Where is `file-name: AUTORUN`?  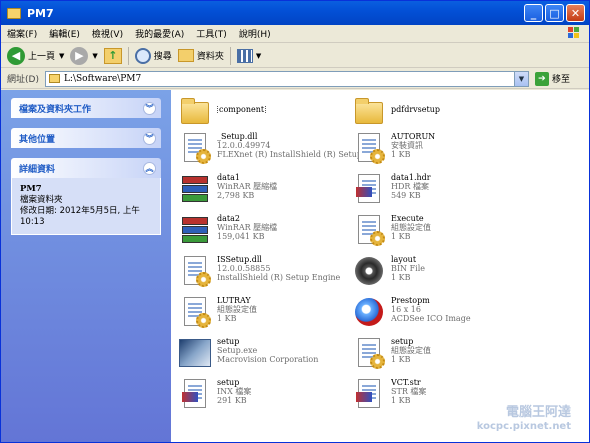
file-name: AUTORUN is located at coordinates (413, 136).